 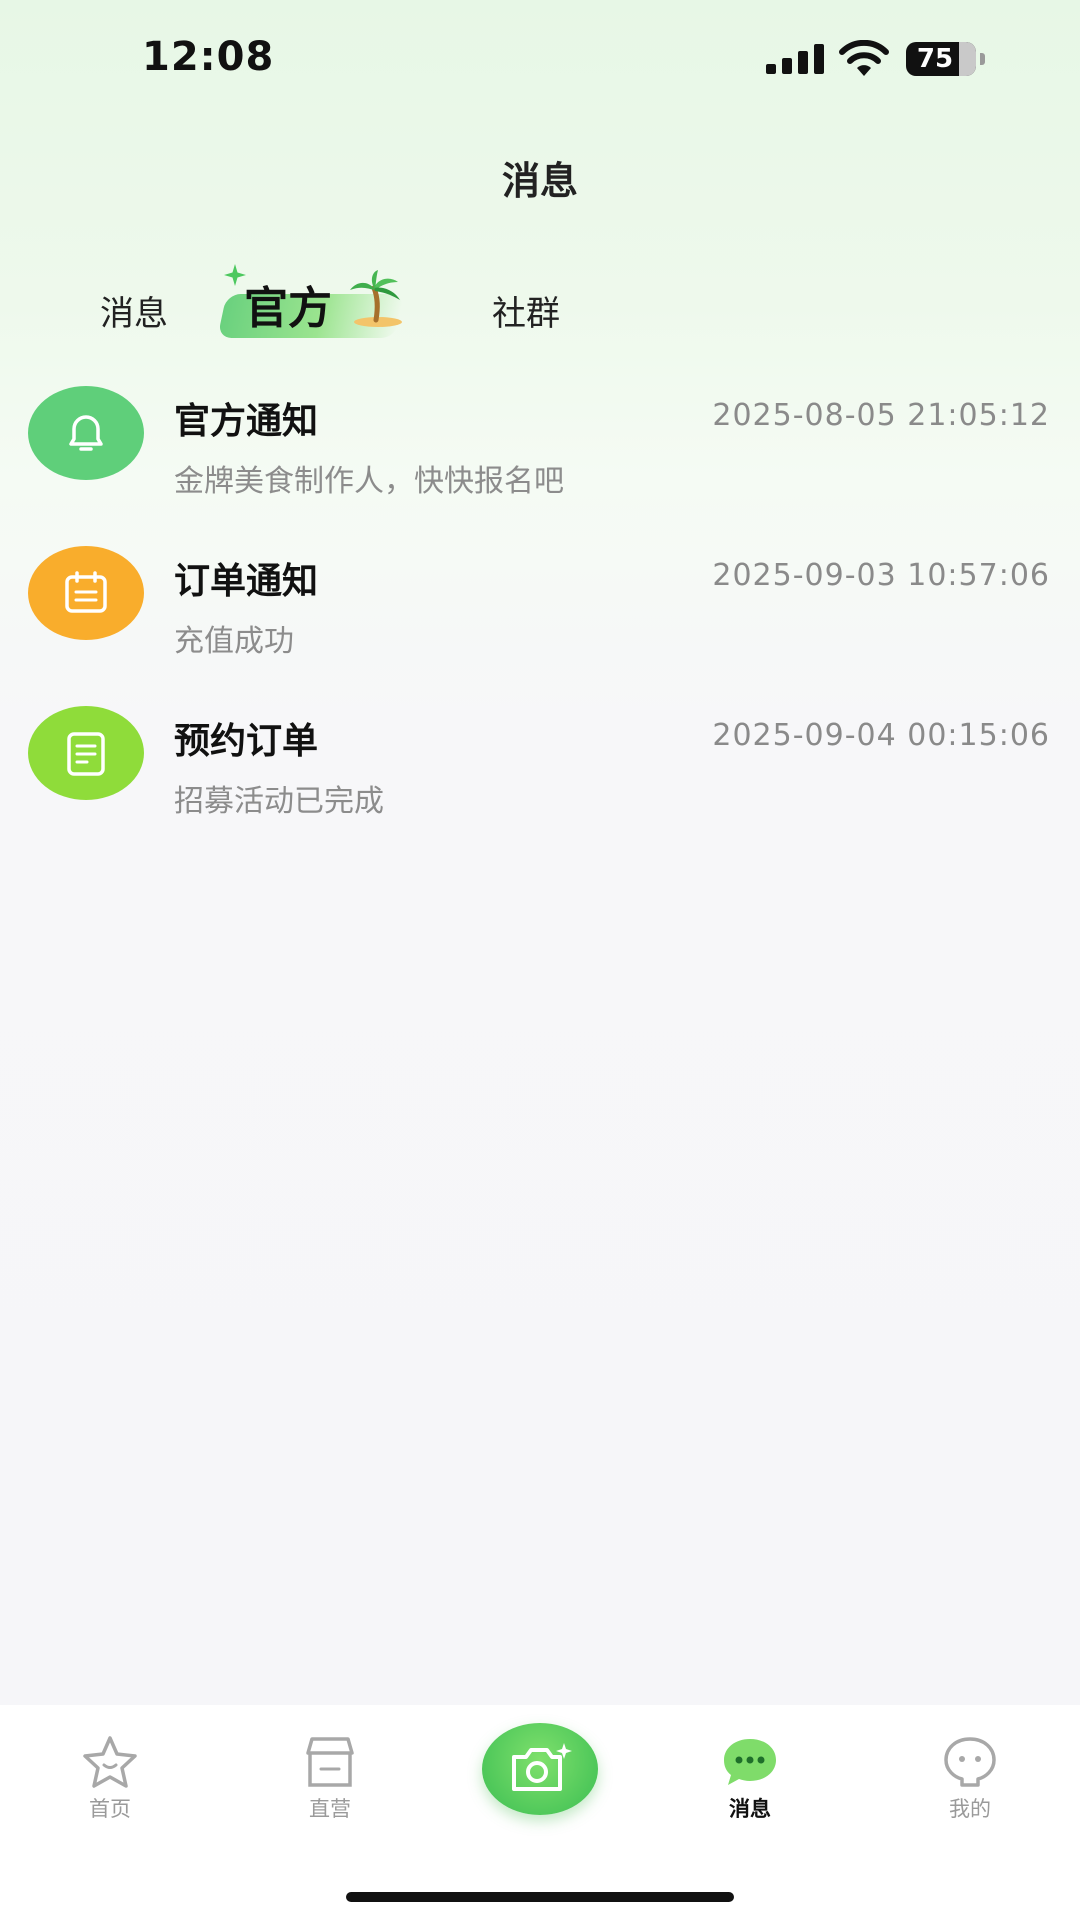 I want to click on profile-face-icon, so click(x=970, y=1762).